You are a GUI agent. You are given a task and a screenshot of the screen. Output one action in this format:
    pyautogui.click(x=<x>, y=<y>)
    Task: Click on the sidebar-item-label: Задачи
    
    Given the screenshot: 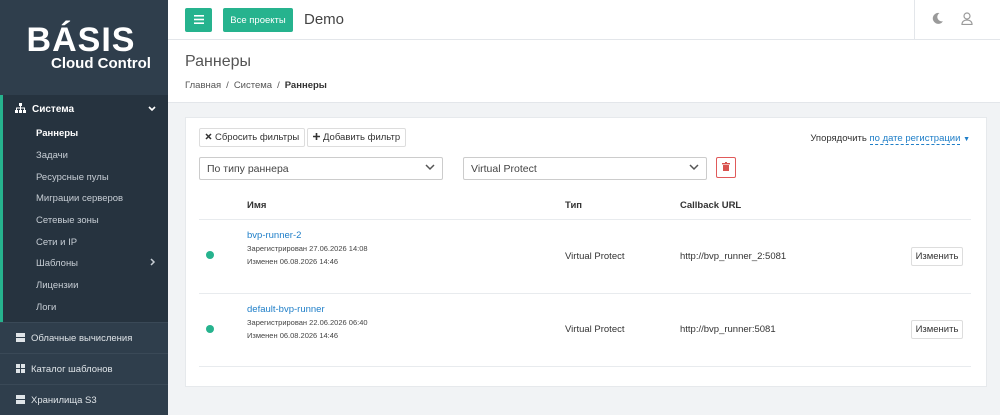 What is the action you would take?
    pyautogui.click(x=52, y=156)
    